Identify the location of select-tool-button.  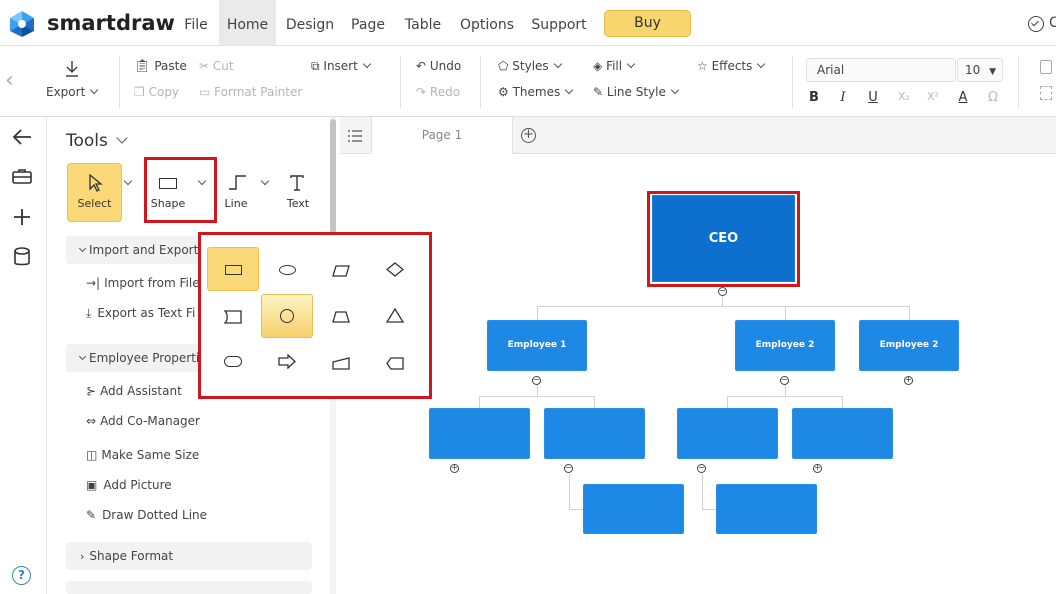
(94, 192).